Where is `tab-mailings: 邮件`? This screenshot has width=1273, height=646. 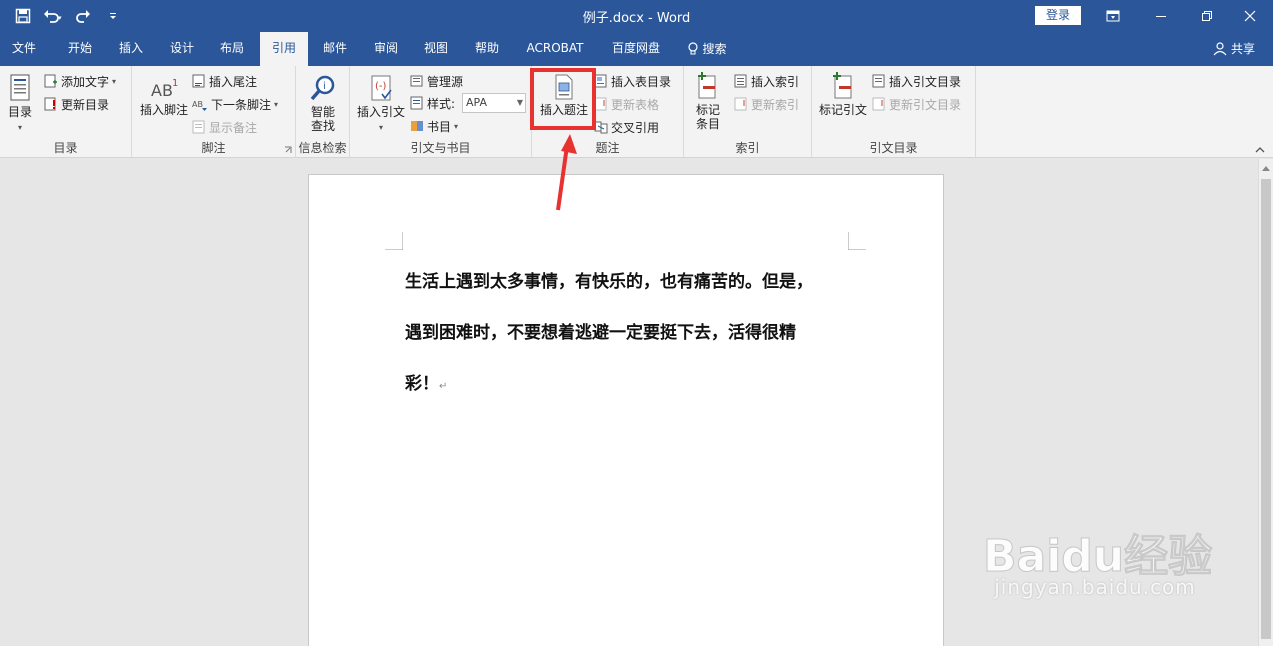
tab-mailings: 邮件 is located at coordinates (335, 49).